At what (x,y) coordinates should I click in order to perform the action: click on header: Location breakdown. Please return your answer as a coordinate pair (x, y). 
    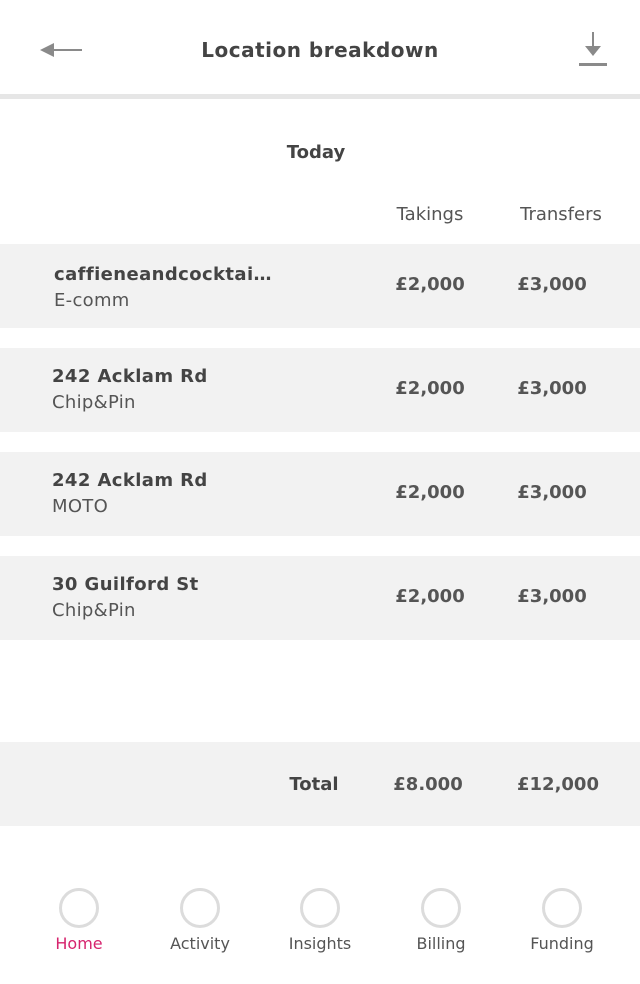
    Looking at the image, I should click on (320, 48).